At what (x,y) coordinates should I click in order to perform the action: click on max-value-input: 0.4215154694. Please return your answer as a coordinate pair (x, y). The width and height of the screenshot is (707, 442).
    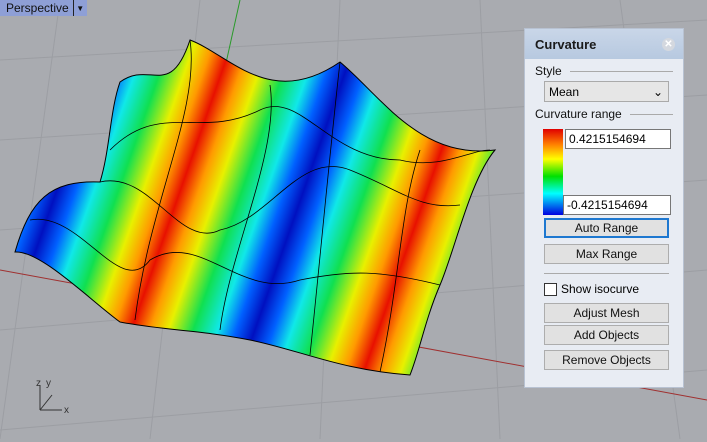
    Looking at the image, I should click on (618, 139).